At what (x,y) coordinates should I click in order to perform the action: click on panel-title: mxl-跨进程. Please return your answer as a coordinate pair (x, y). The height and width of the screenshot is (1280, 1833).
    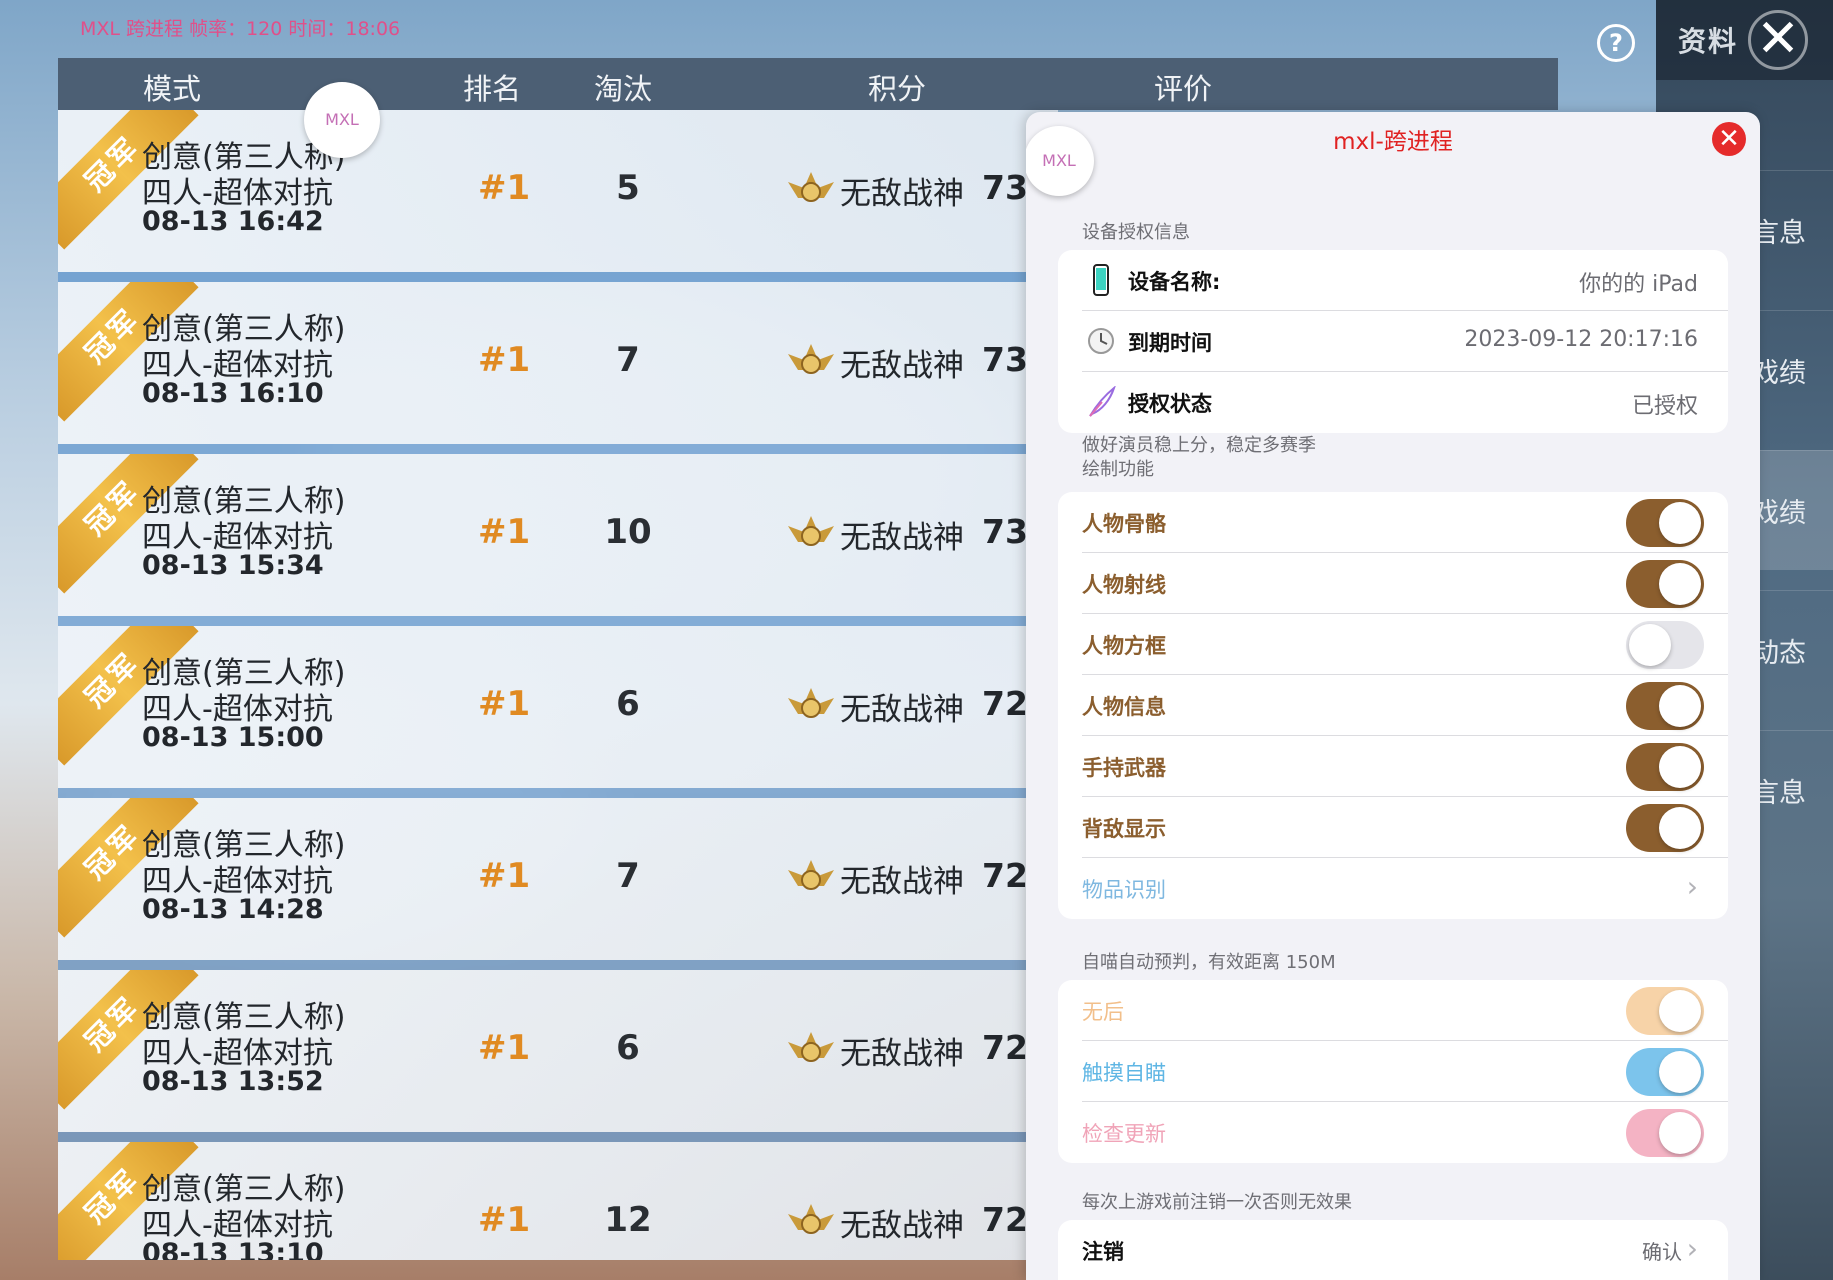
    Looking at the image, I should click on (1393, 142).